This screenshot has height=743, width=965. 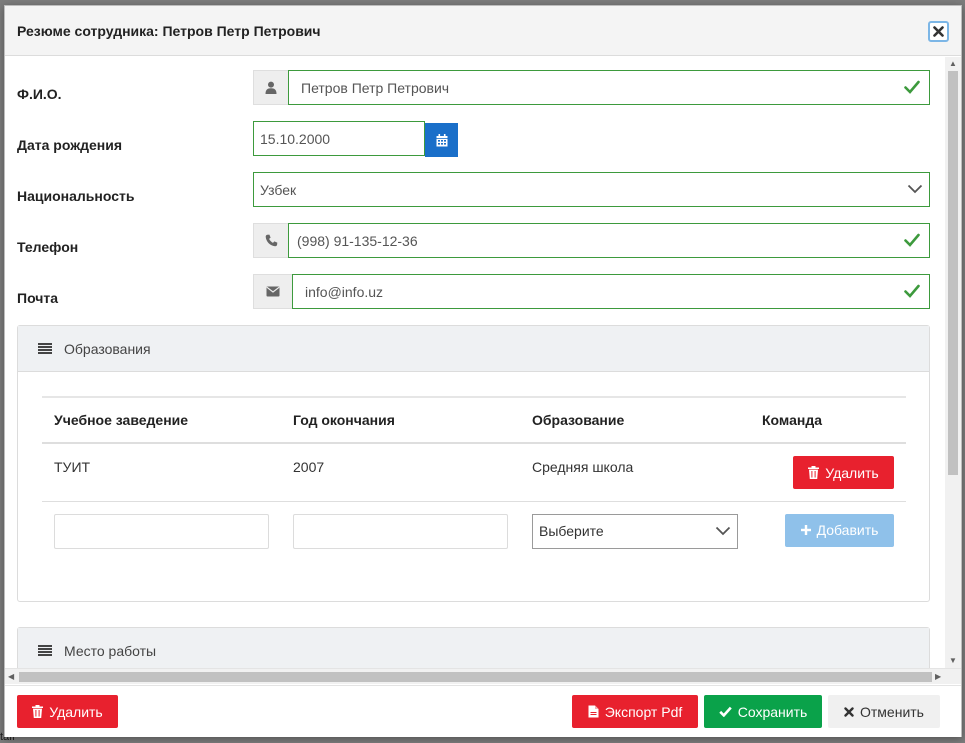 I want to click on education-level-select: Выберите, so click(x=635, y=531).